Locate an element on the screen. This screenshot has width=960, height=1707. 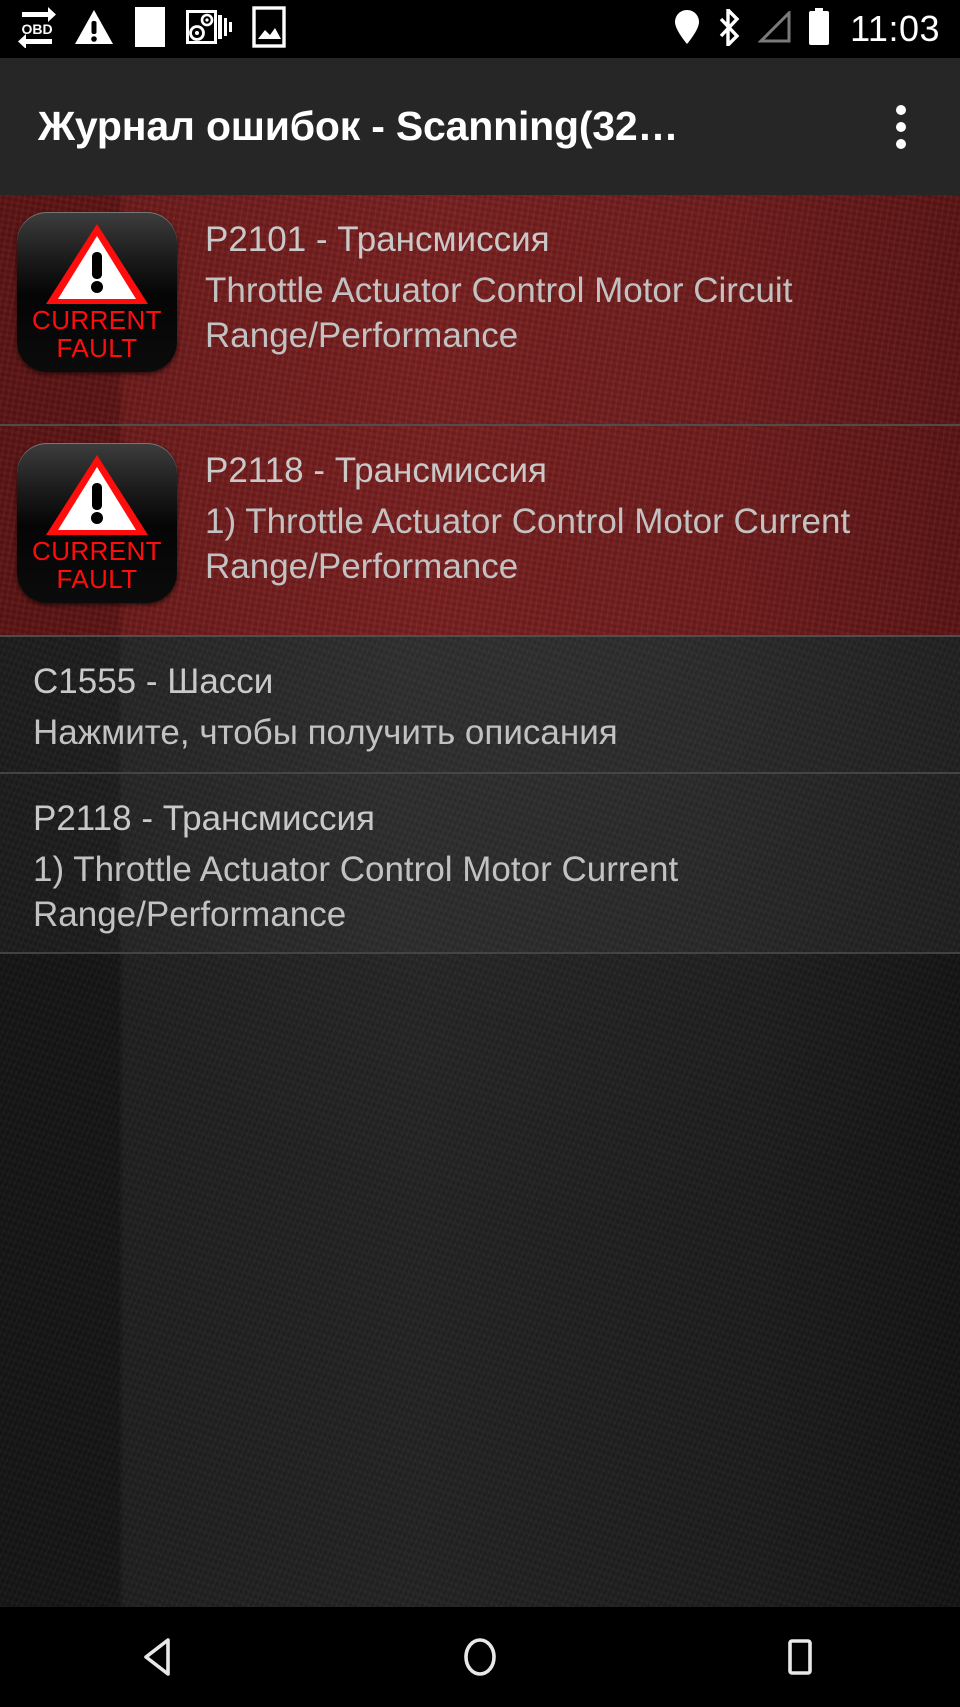
svg-text: OBD is located at coordinates (36, 29).